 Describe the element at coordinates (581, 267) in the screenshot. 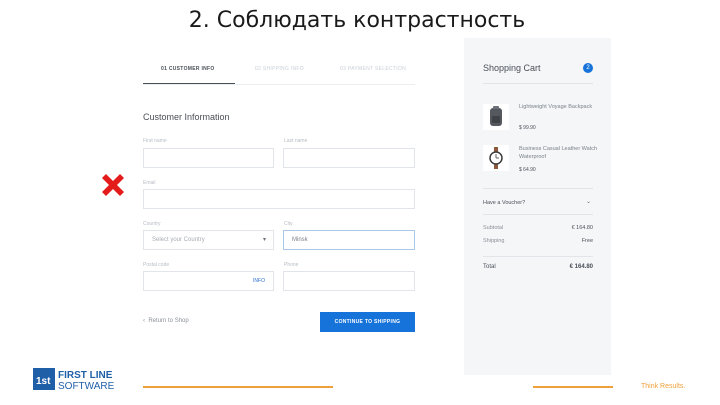

I see `total-value: € 164.80` at that location.